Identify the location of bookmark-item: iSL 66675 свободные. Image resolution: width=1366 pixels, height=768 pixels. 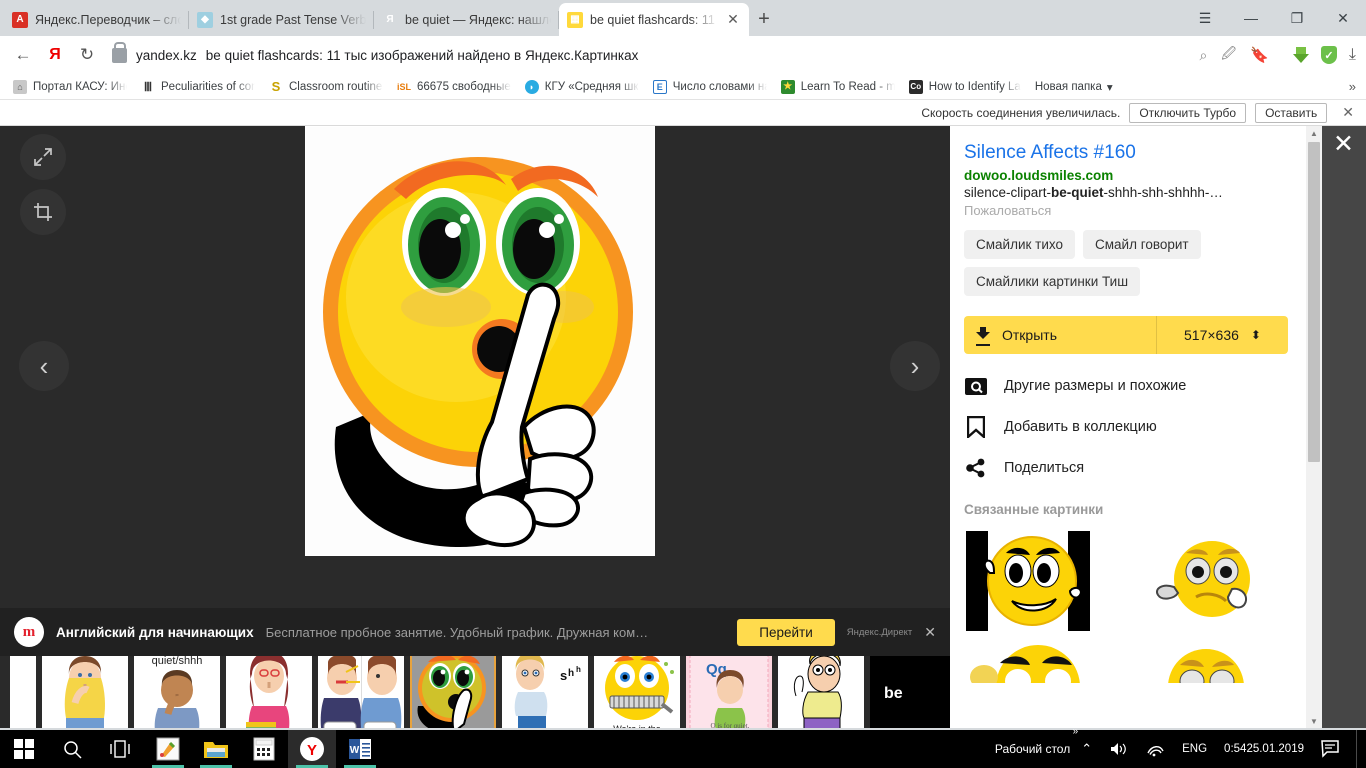
(454, 87).